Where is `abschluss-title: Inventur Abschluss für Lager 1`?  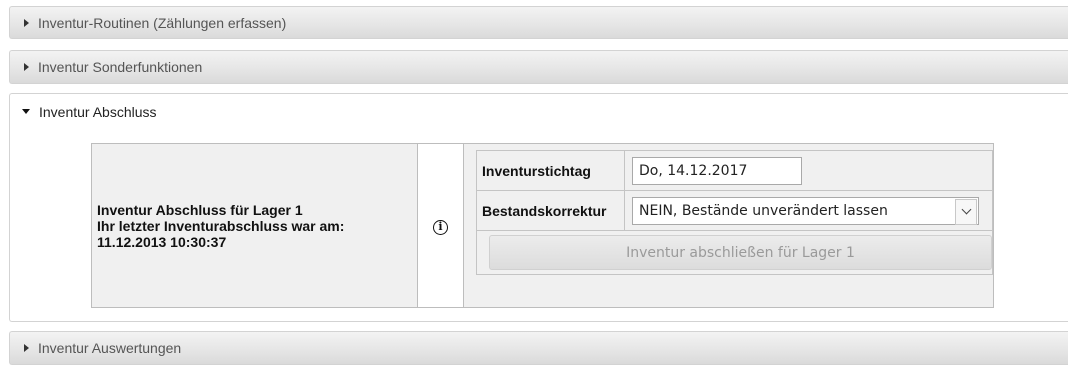
abschluss-title: Inventur Abschluss für Lager 1 is located at coordinates (200, 209).